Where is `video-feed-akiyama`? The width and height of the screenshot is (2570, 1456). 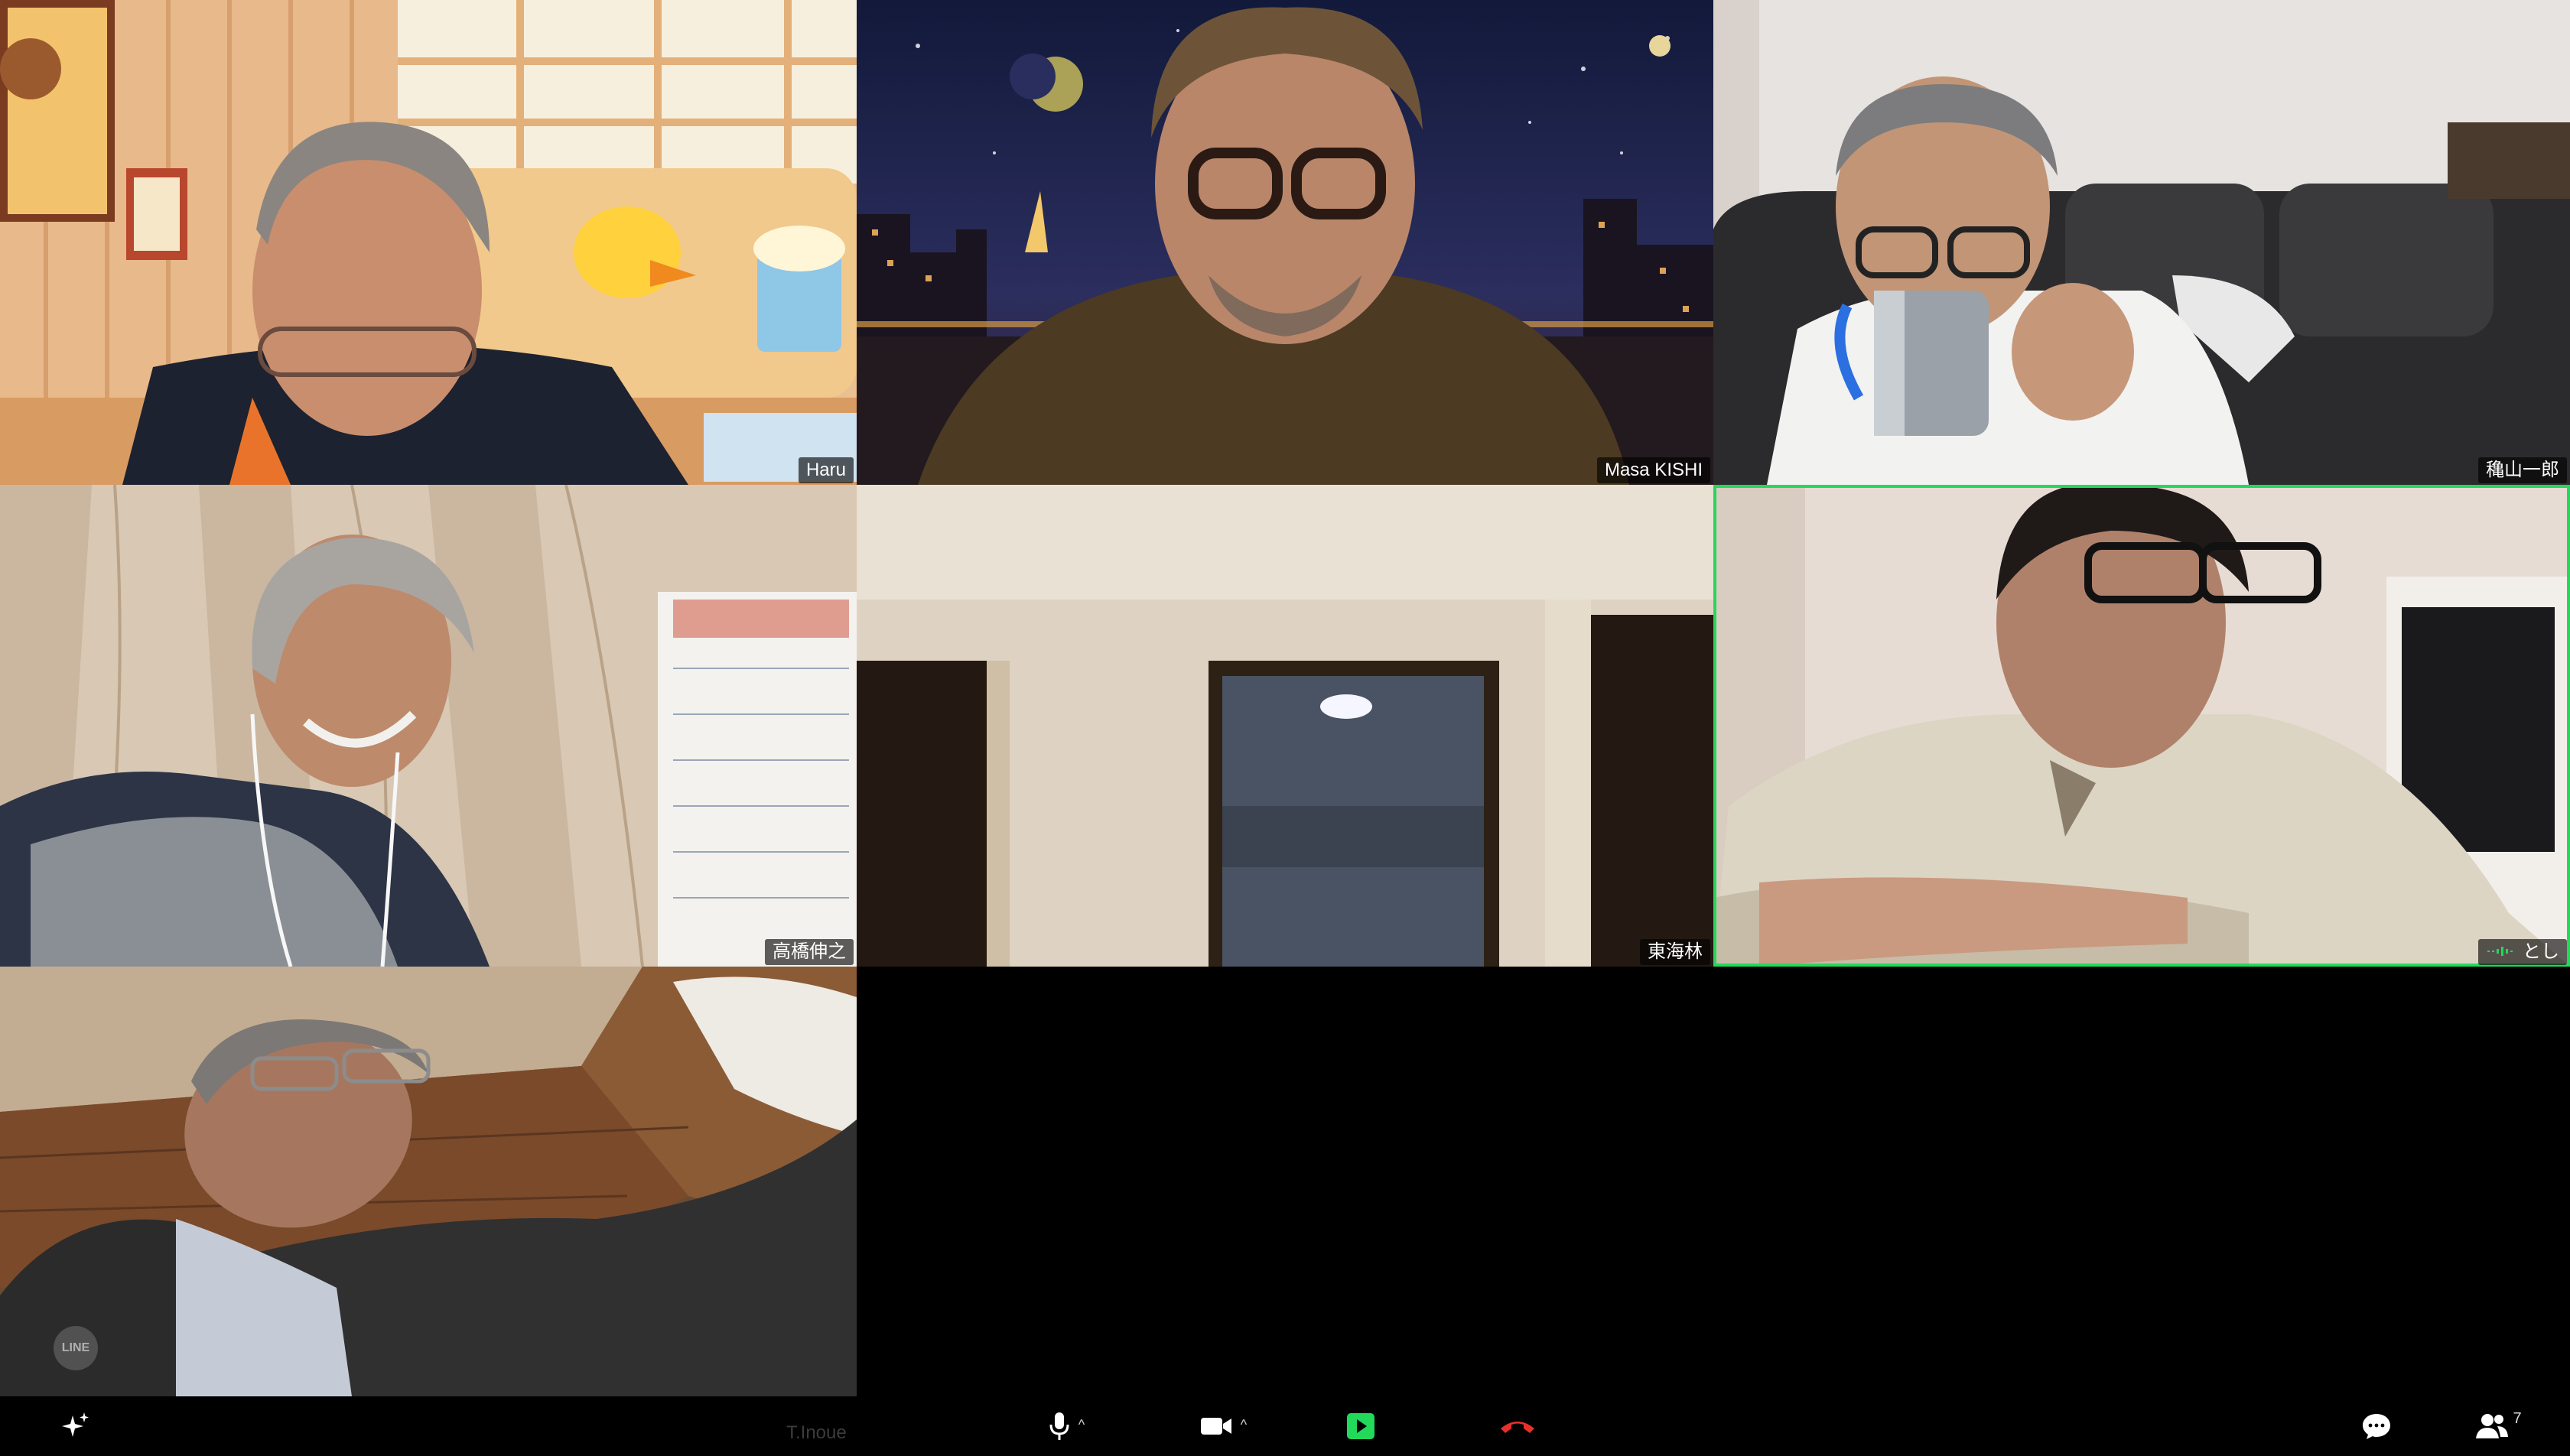
video-feed-akiyama is located at coordinates (2141, 242).